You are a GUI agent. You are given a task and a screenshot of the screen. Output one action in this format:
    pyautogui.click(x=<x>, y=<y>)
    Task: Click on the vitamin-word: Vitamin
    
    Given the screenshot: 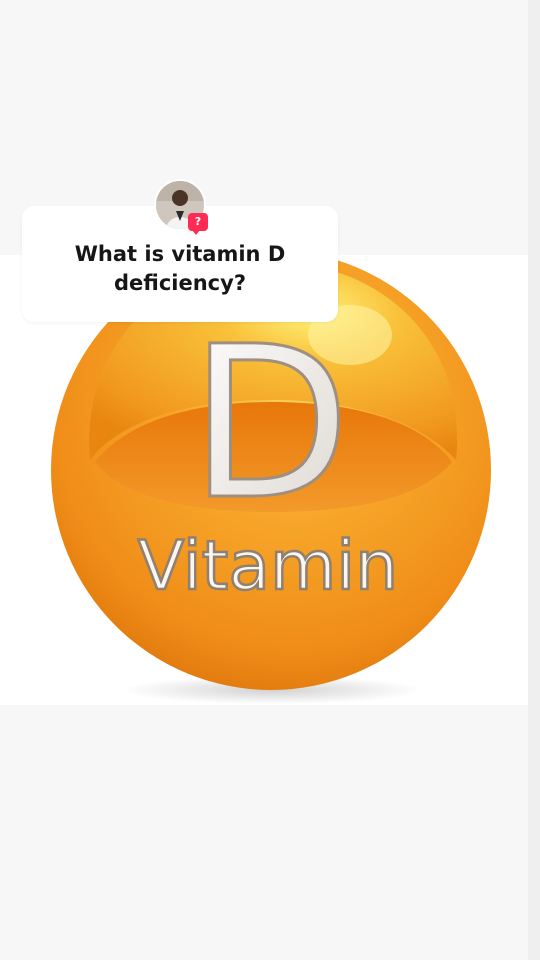 What is the action you would take?
    pyautogui.click(x=268, y=566)
    